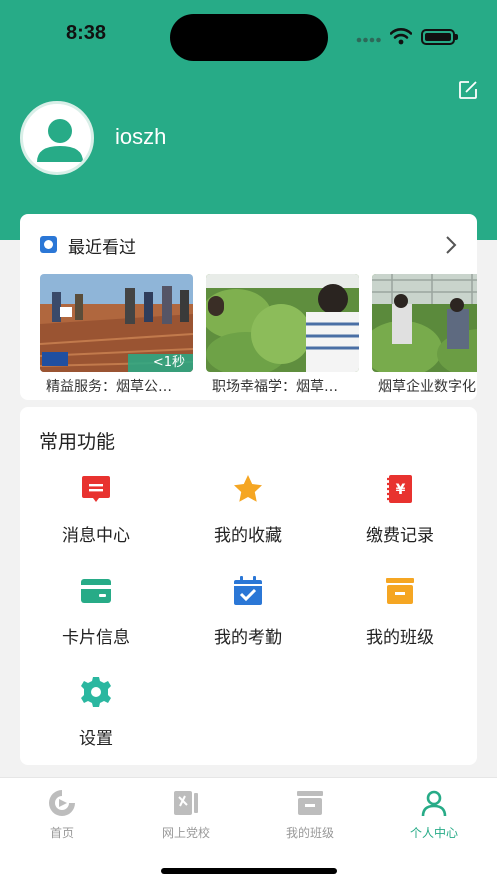 The width and height of the screenshot is (497, 883). I want to click on message-icon, so click(96, 489).